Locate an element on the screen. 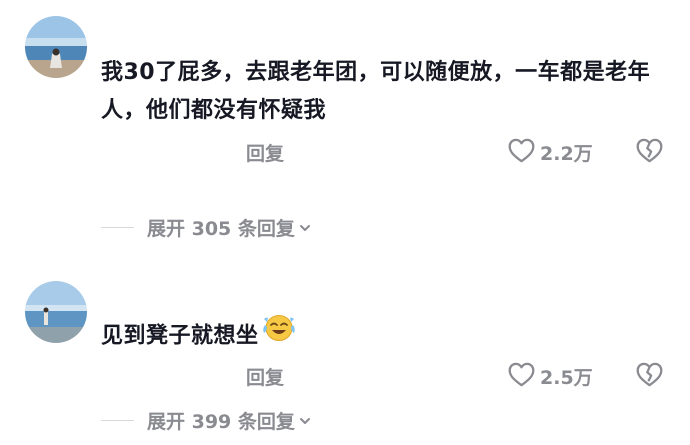 The width and height of the screenshot is (690, 445). crying-laughing-emoji is located at coordinates (279, 333).